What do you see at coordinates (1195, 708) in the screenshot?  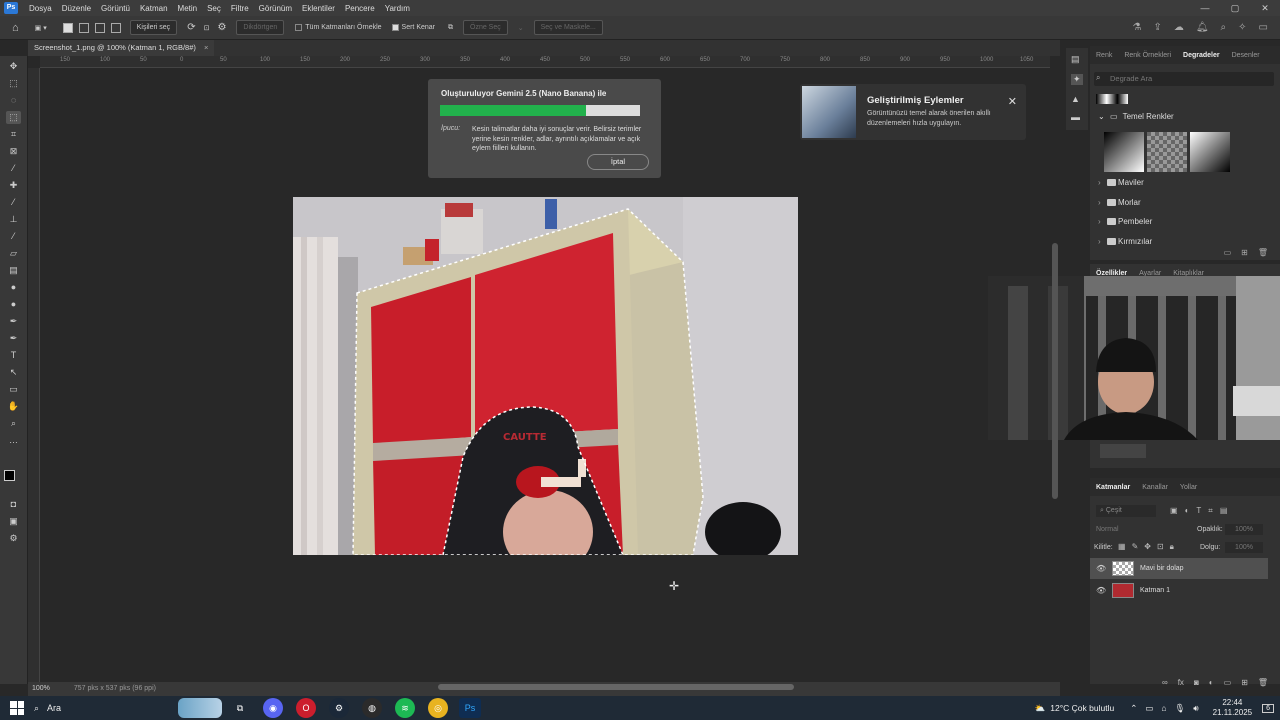 I see `volume-icon: 🔊︎` at bounding box center [1195, 708].